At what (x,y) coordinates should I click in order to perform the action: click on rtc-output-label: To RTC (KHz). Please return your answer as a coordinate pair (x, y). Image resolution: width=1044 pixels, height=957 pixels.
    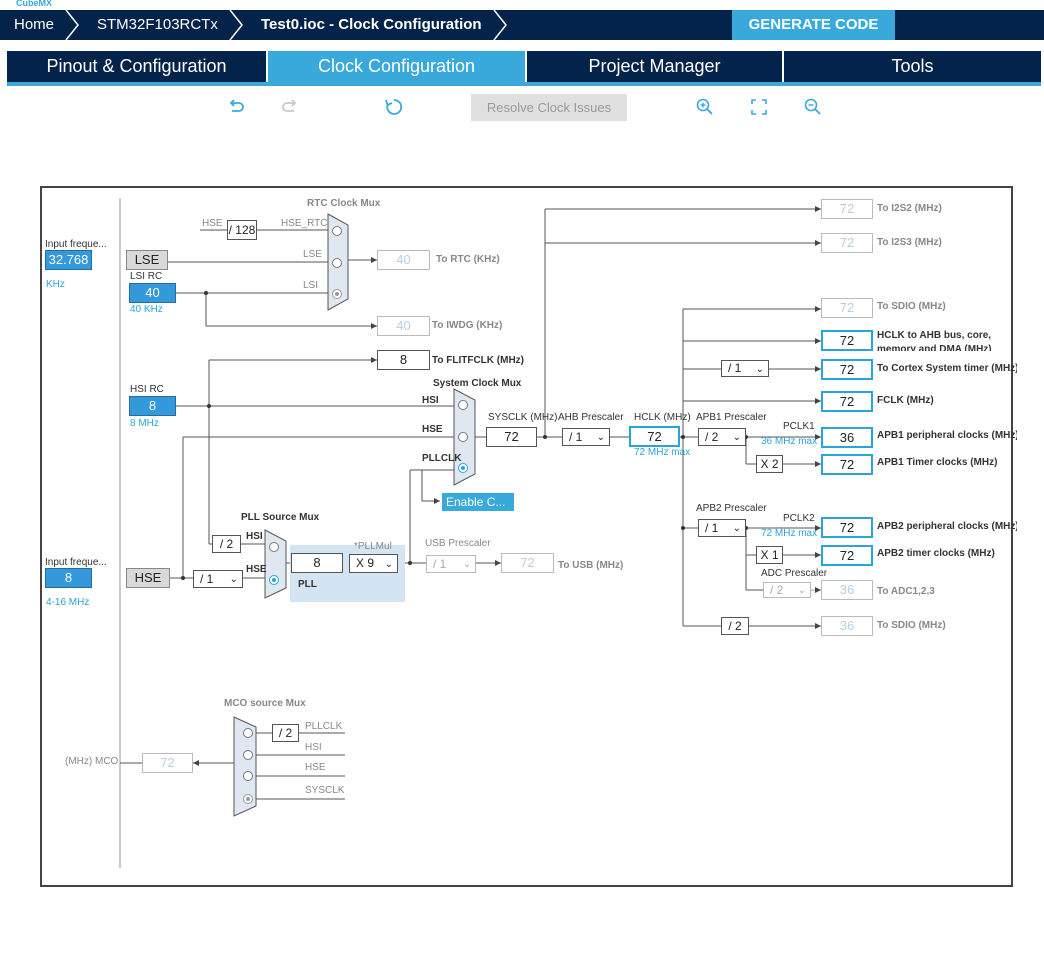
    Looking at the image, I should click on (468, 259).